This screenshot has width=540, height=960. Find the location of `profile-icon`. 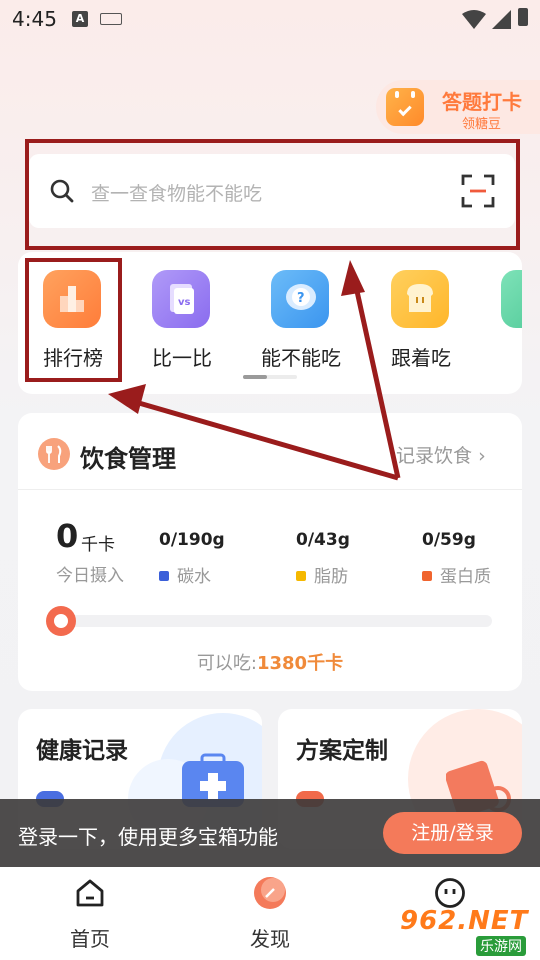

profile-icon is located at coordinates (450, 893).